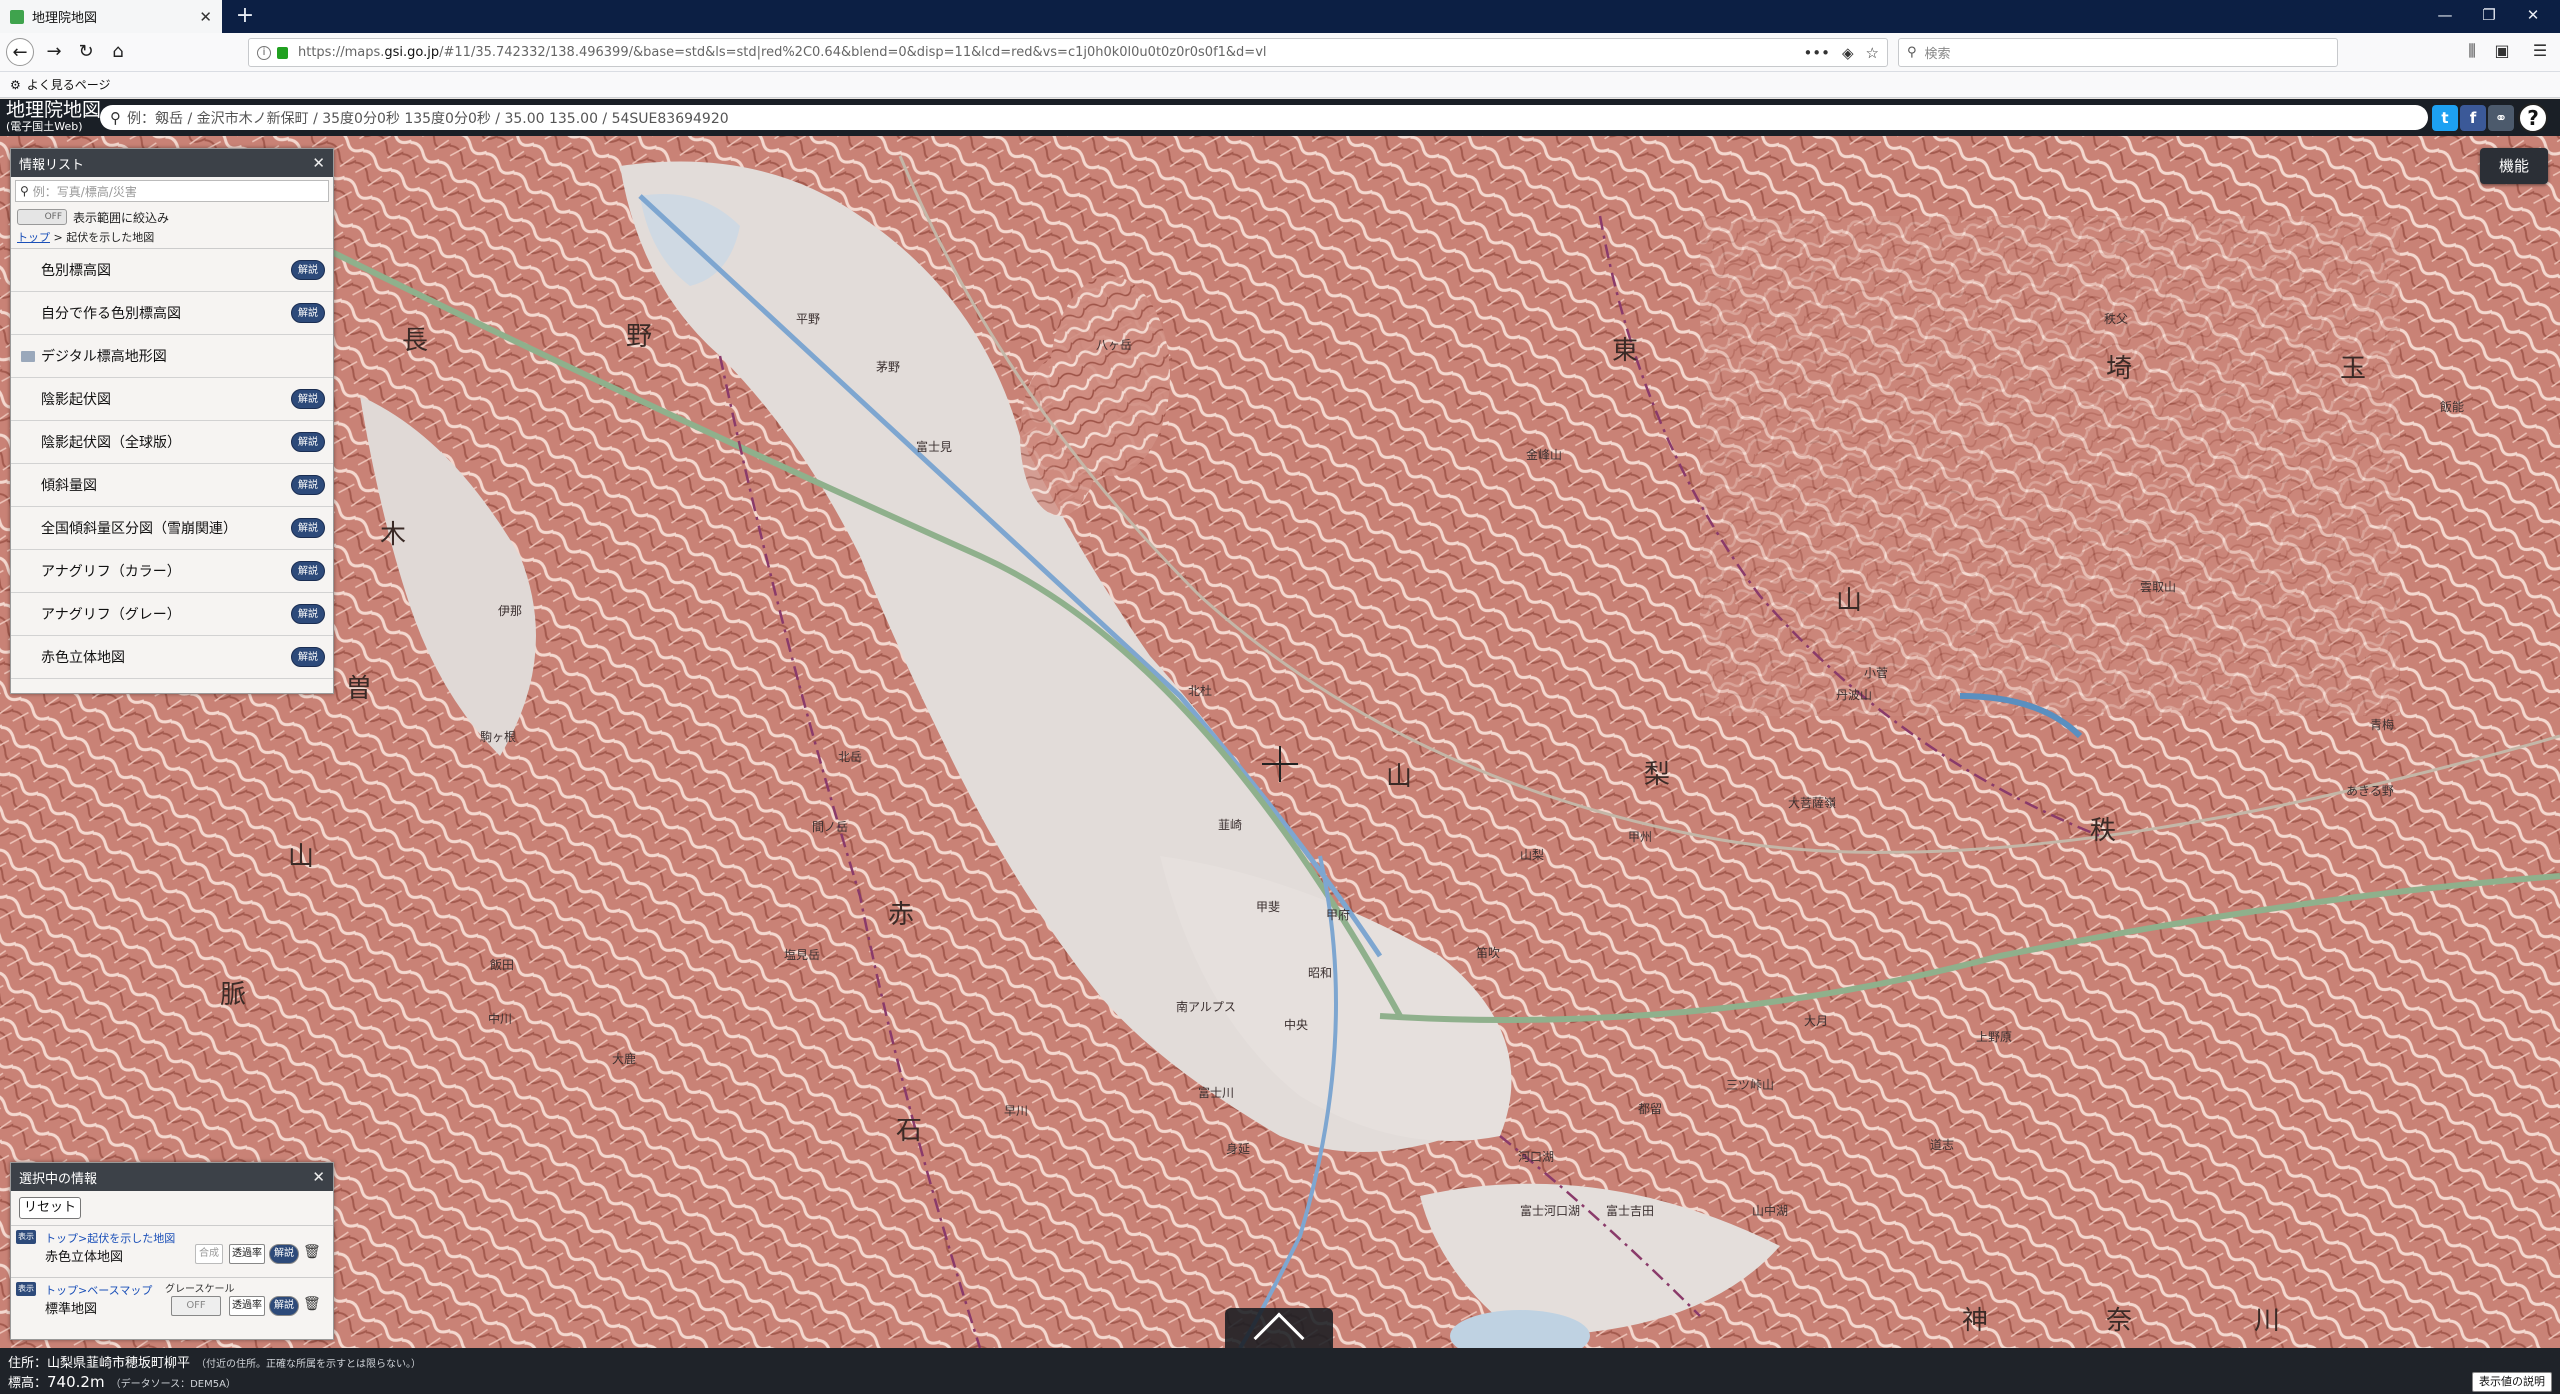 The image size is (2560, 1394). Describe the element at coordinates (173, 1384) in the screenshot. I see `elevation-source: （データソース：DEM5A）` at that location.